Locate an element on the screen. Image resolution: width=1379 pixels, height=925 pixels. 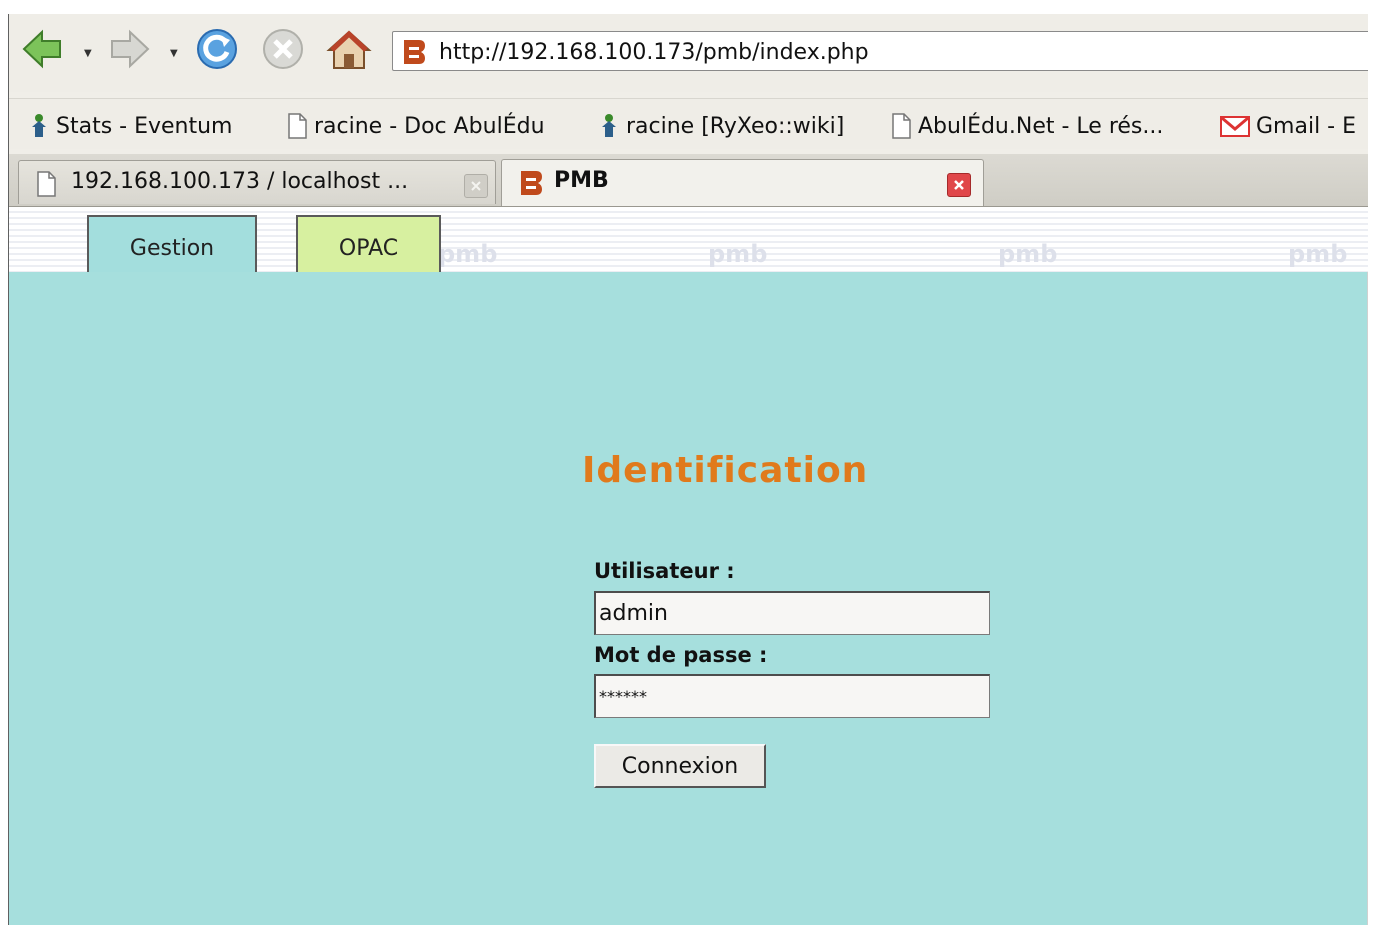
page-edge is located at coordinates (1367, 598).